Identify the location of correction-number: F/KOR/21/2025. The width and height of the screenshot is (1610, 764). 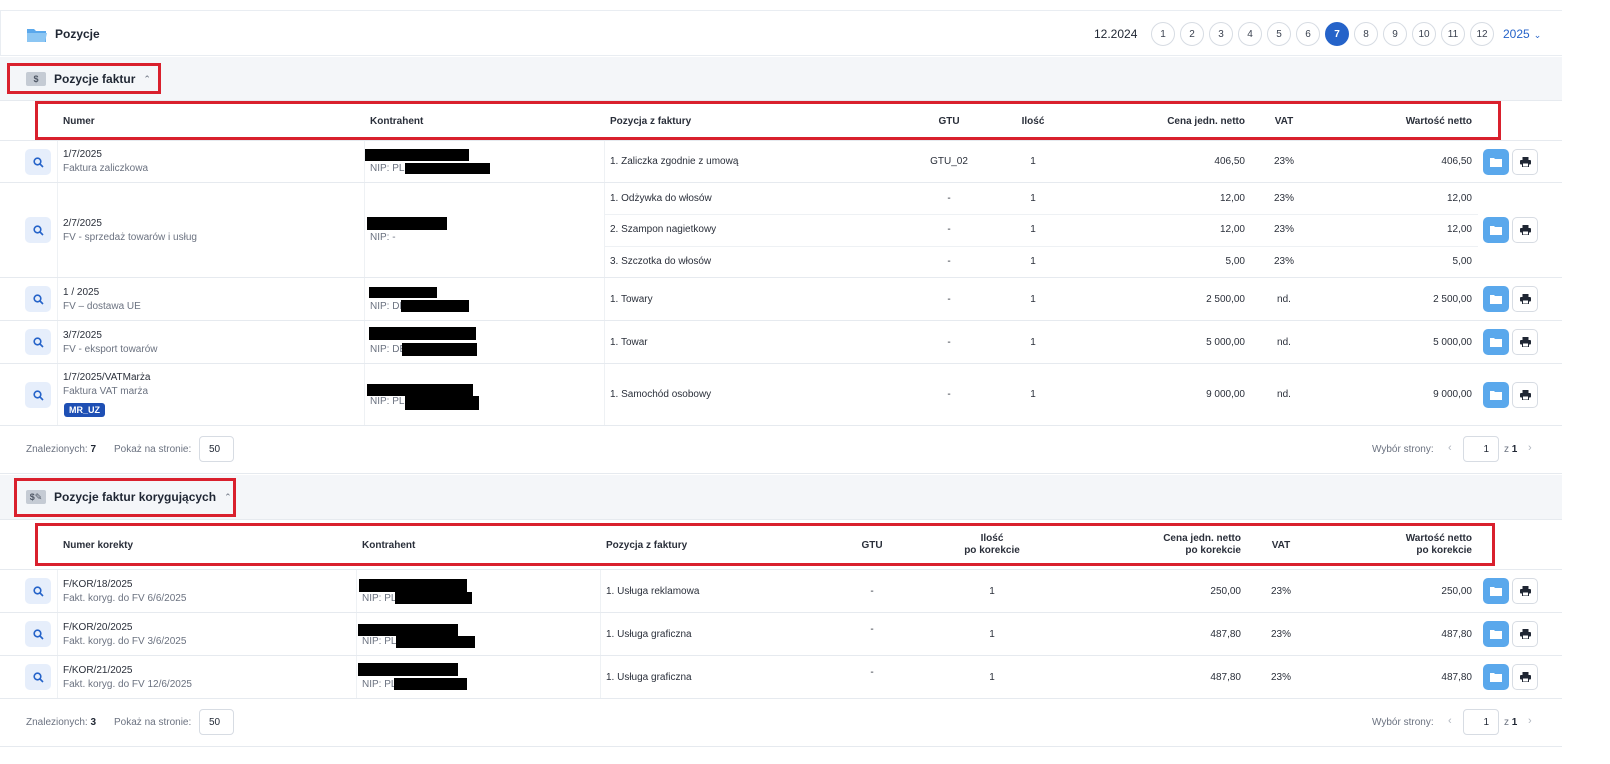
(98, 670).